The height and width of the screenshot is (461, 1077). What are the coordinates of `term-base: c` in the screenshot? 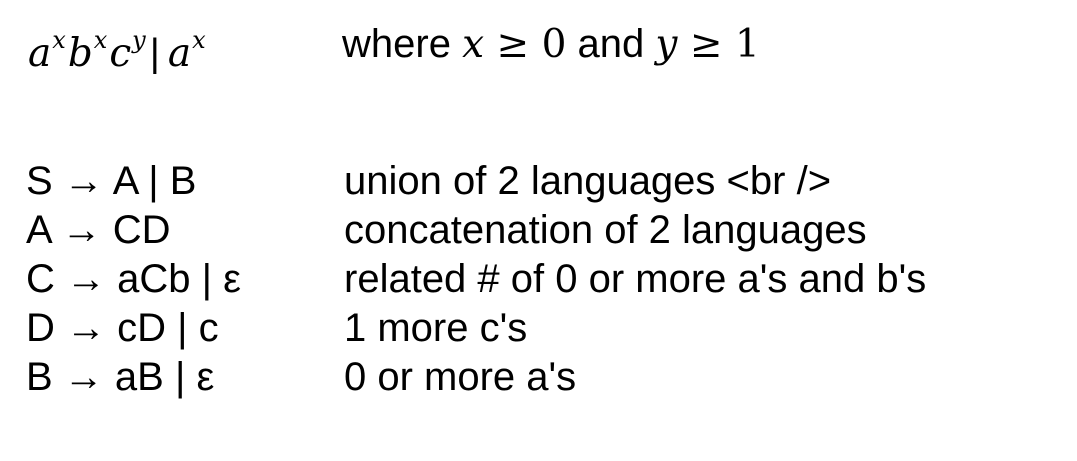 It's located at (120, 53).